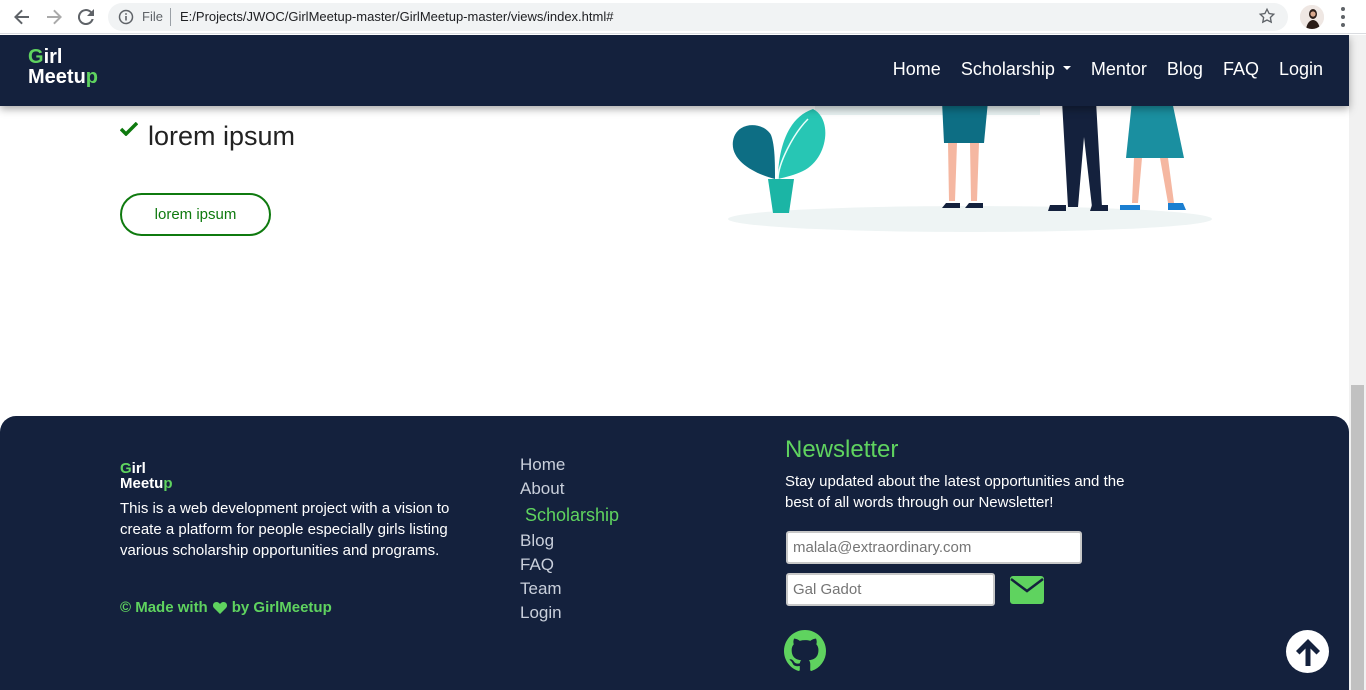 This screenshot has width=1366, height=690. What do you see at coordinates (133, 468) in the screenshot?
I see `footer-logo-line1: Girl` at bounding box center [133, 468].